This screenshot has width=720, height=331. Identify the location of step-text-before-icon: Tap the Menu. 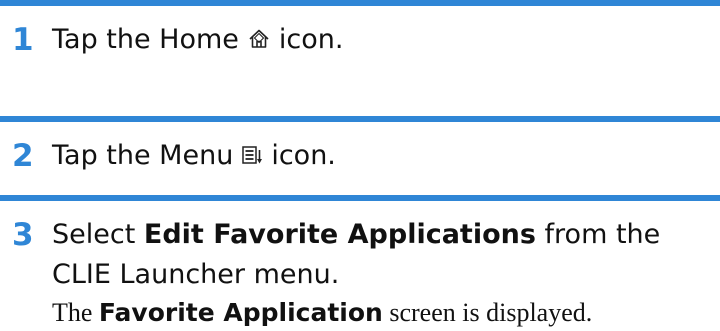
(143, 155).